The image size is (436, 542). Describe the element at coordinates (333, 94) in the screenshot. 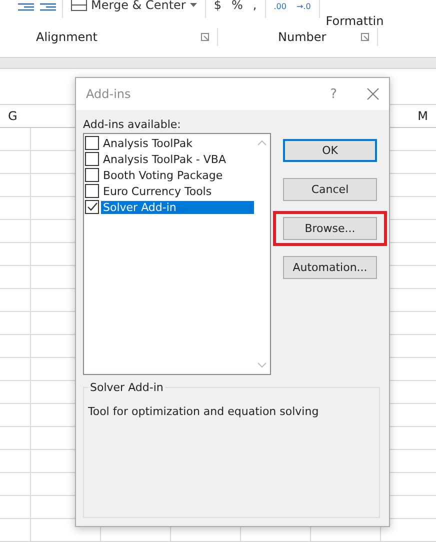

I see `help-button: ?` at that location.